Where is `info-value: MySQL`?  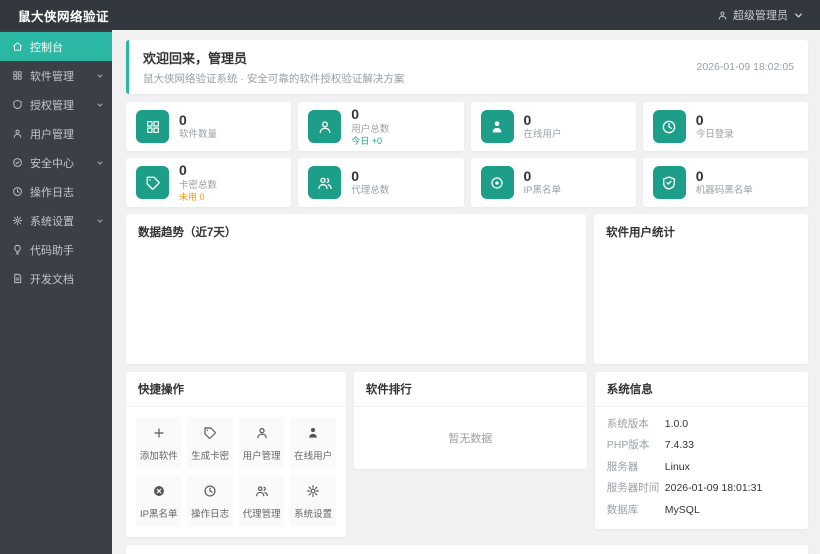 info-value: MySQL is located at coordinates (682, 509).